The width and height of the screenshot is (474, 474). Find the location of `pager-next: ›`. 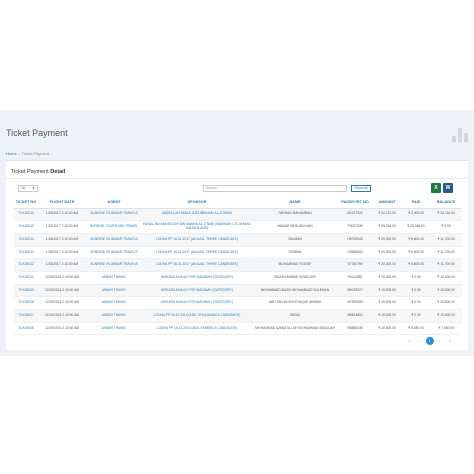

pager-next: › is located at coordinates (440, 341).